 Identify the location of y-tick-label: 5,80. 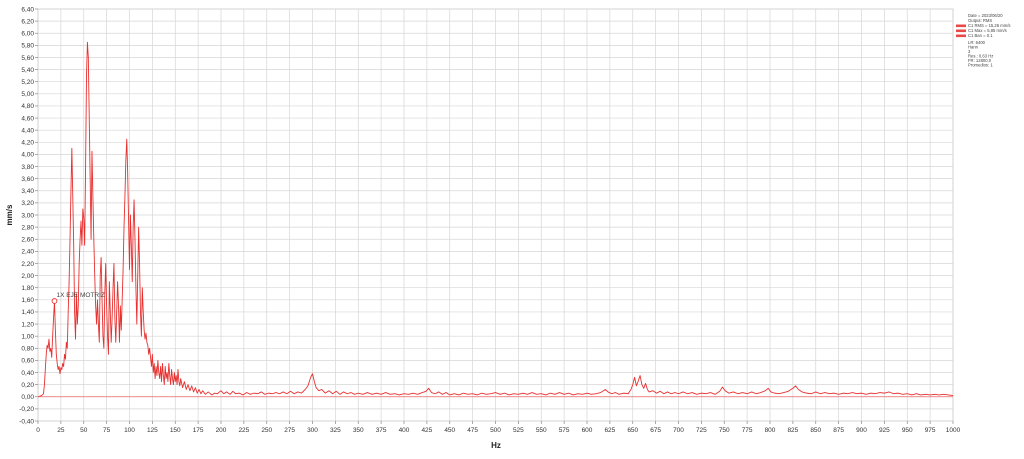
(27, 46).